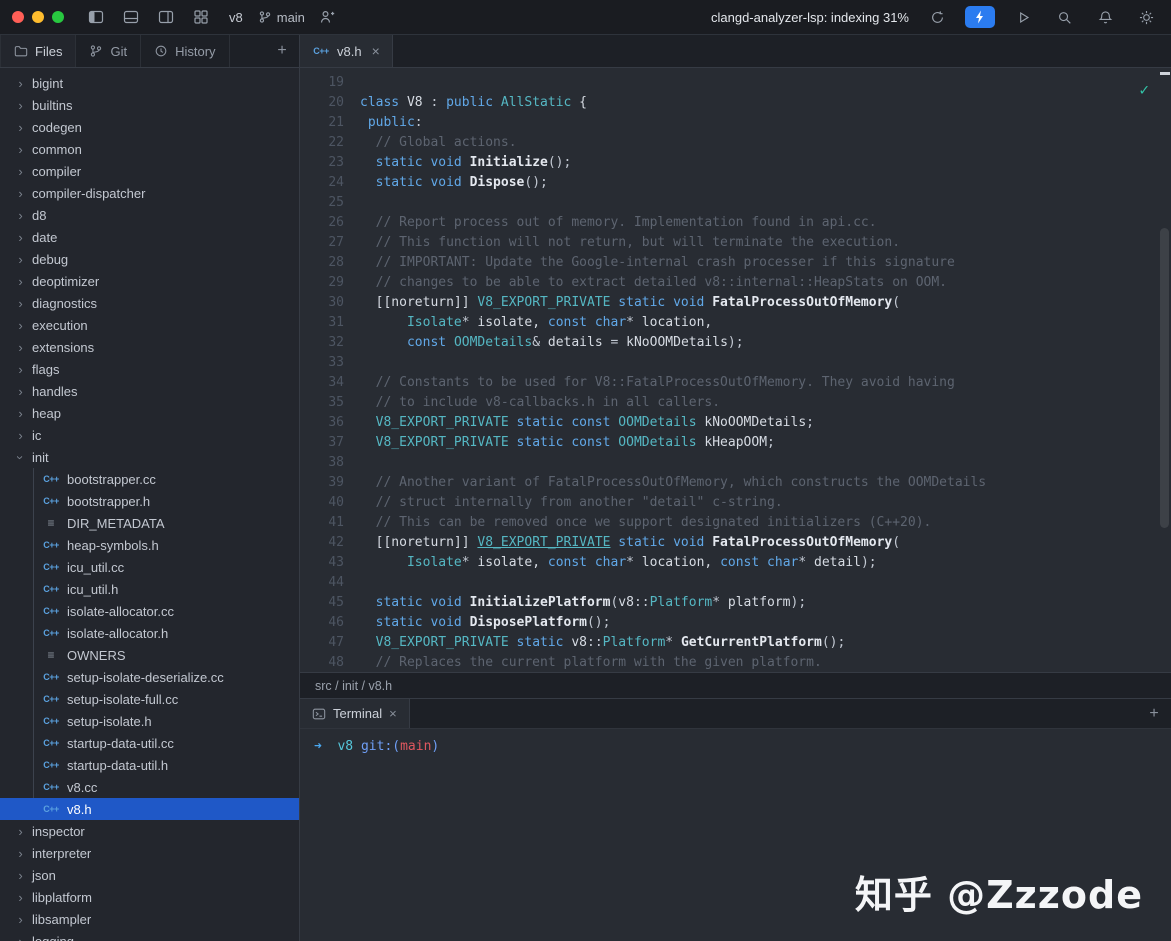 The height and width of the screenshot is (941, 1171). Describe the element at coordinates (735, 685) in the screenshot. I see `breadcrumb: src / init / v8.h` at that location.